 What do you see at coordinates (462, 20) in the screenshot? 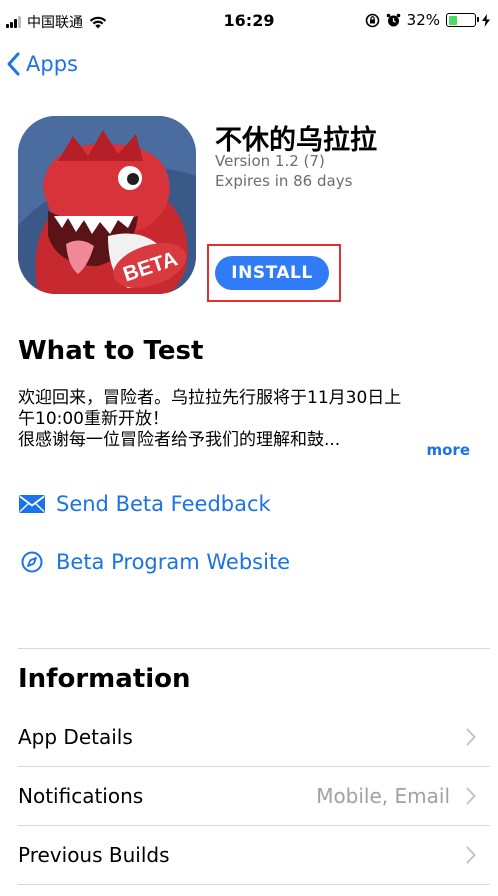
I see `battery-icon` at bounding box center [462, 20].